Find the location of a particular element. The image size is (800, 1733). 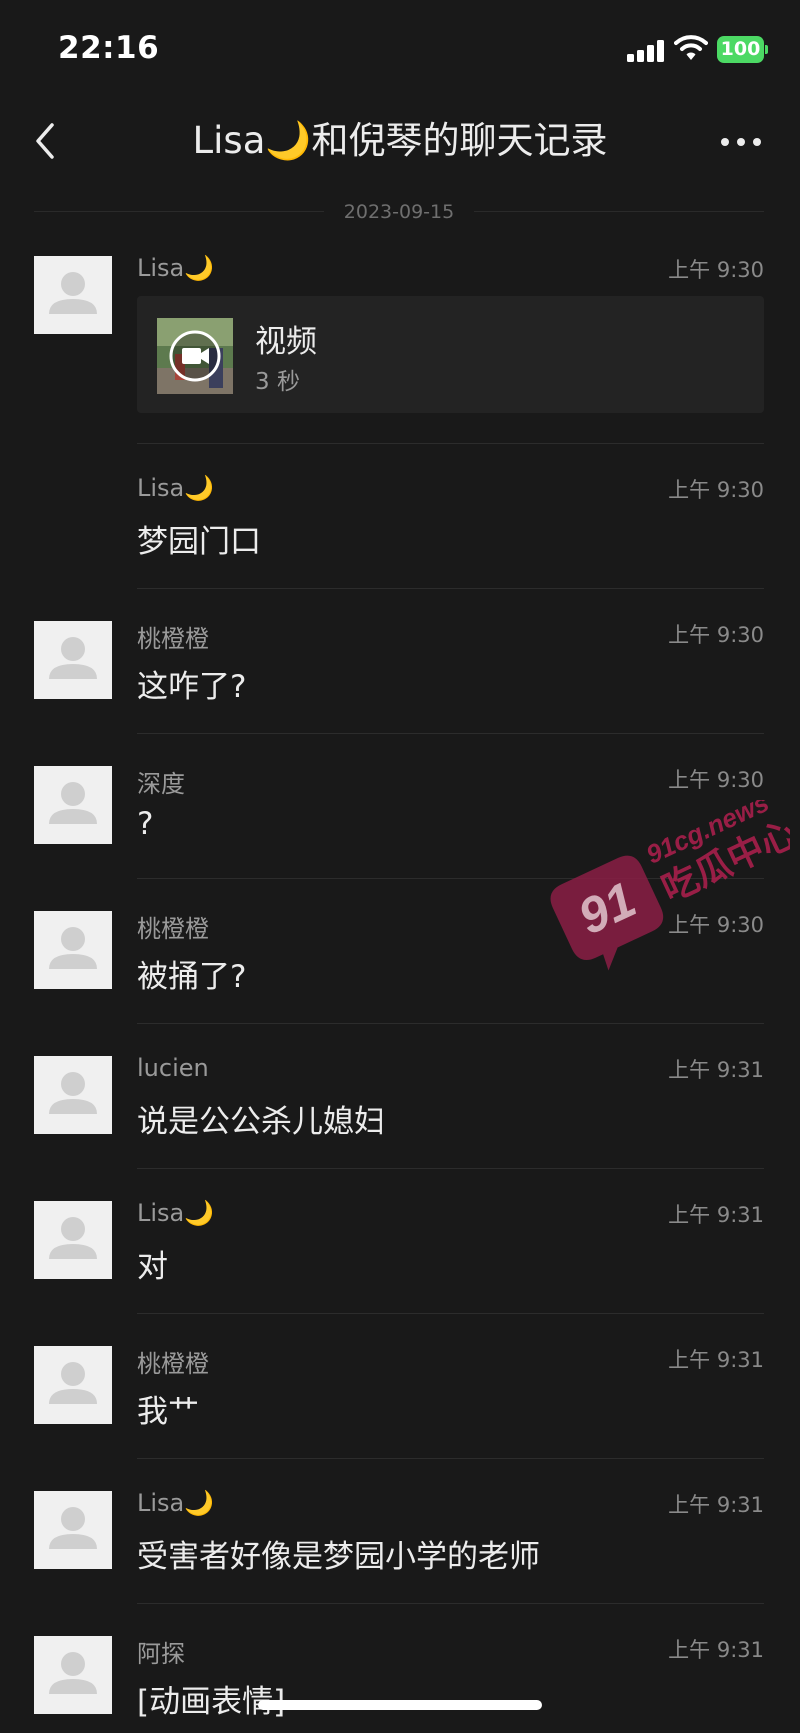

battery-icon: 100 is located at coordinates (743, 49).